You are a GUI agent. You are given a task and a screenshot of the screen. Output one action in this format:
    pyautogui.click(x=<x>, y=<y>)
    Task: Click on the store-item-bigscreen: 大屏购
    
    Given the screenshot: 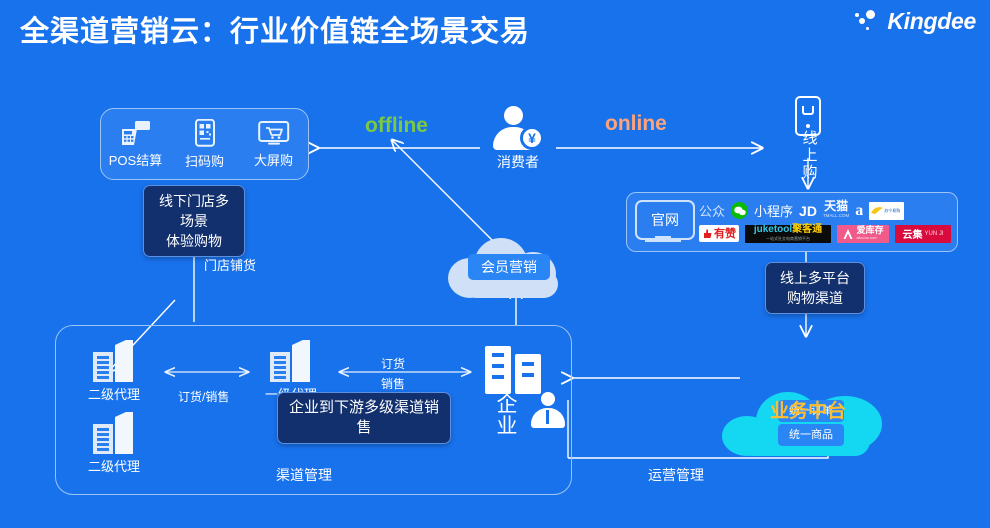 What is the action you would take?
    pyautogui.click(x=274, y=144)
    